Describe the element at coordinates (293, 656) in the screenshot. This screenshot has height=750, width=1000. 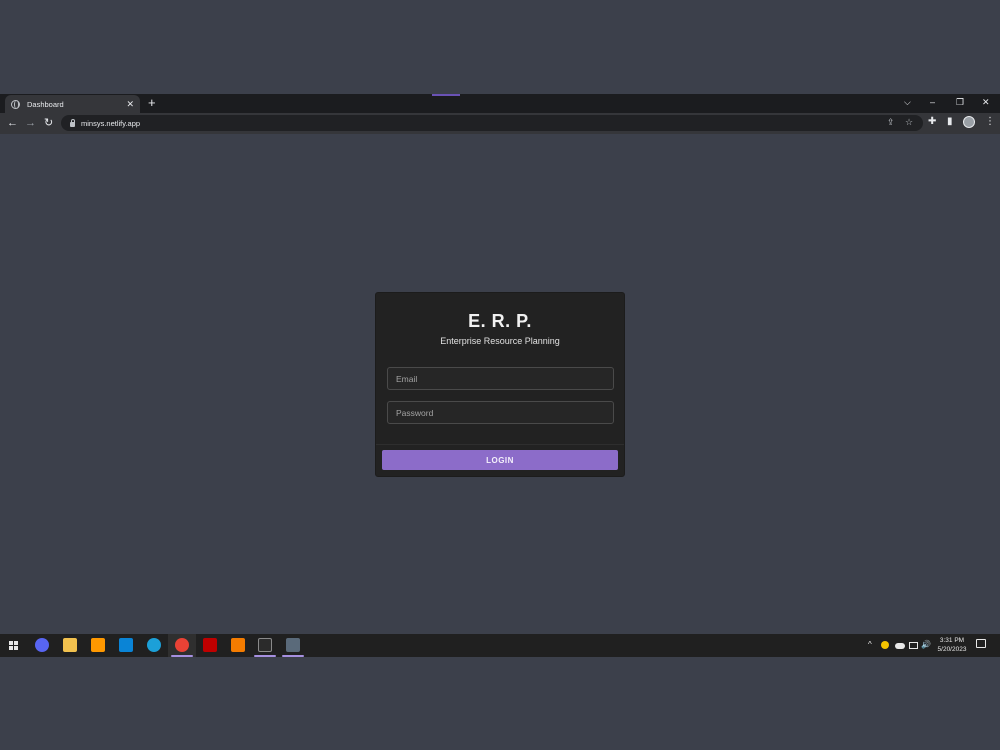
I see `calculator-running-indicator` at that location.